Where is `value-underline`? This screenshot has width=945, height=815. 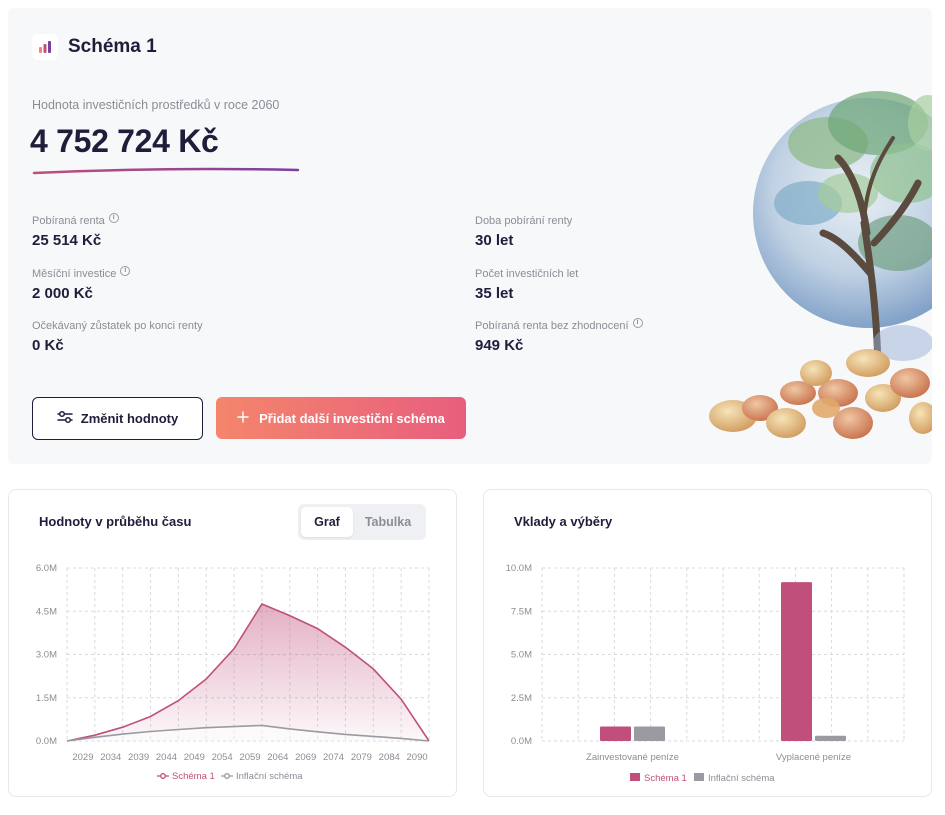
value-underline is located at coordinates (166, 171).